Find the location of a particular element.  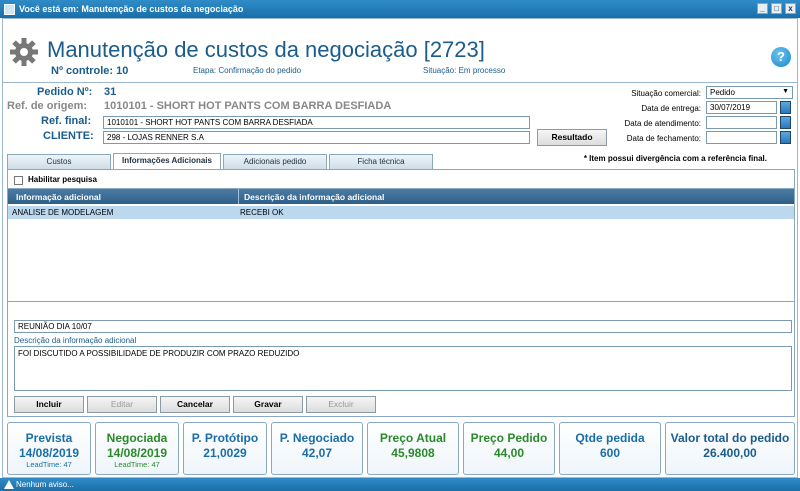

situacao-field: Situação: Em processo is located at coordinates (464, 70).